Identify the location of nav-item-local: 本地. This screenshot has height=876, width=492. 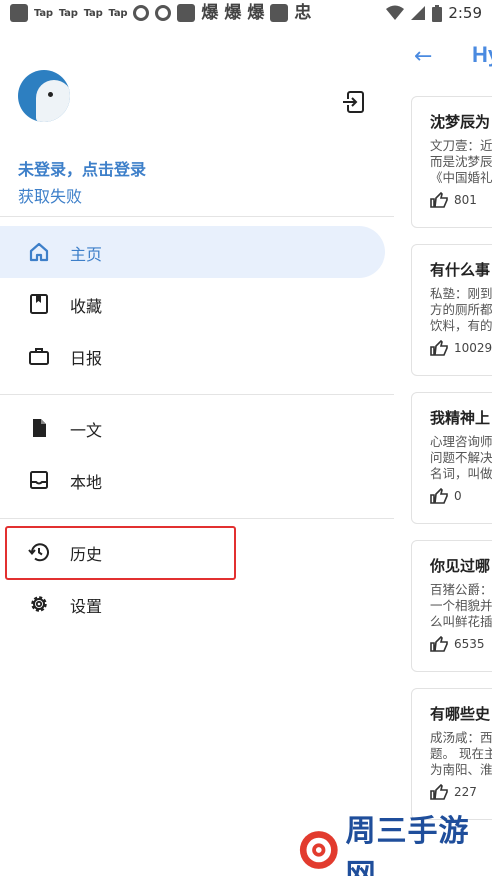
(192, 480).